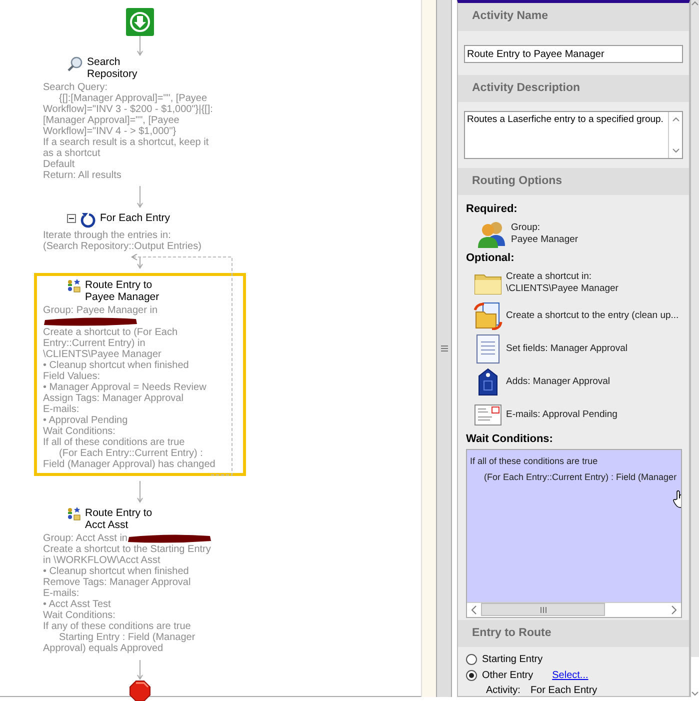 This screenshot has width=699, height=701. Describe the element at coordinates (573, 633) in the screenshot. I see `section-header: Entry to Route` at that location.